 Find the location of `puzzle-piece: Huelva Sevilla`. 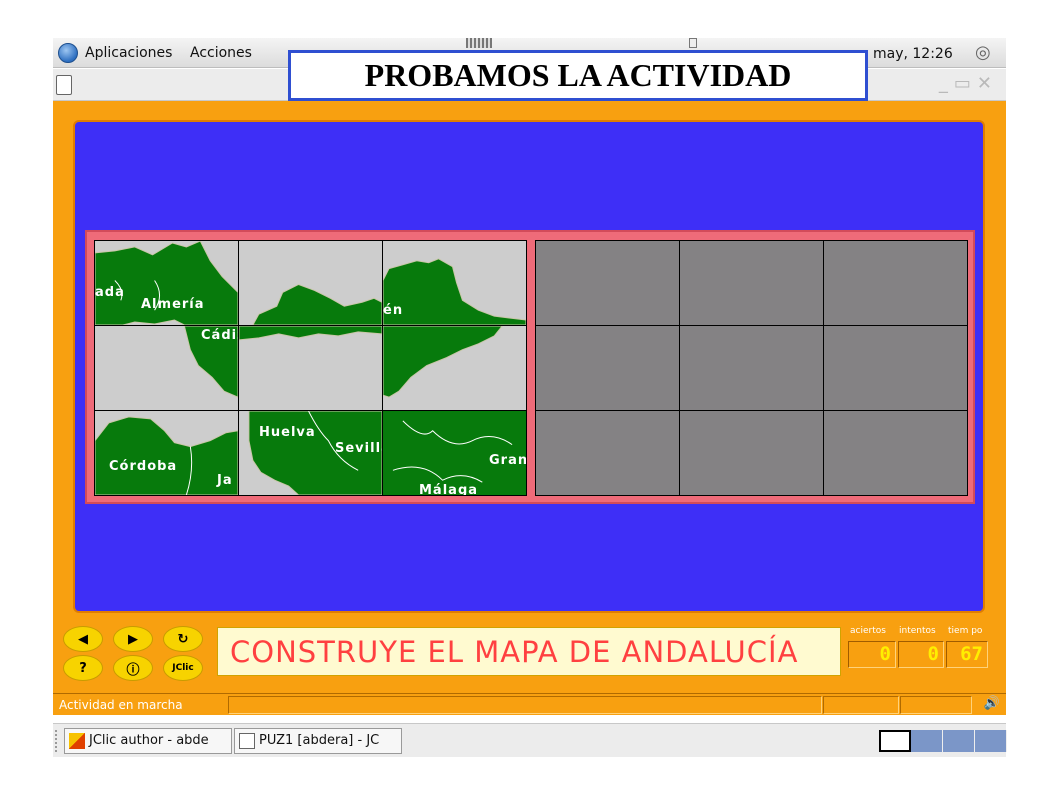

puzzle-piece: Huelva Sevilla is located at coordinates (310, 453).